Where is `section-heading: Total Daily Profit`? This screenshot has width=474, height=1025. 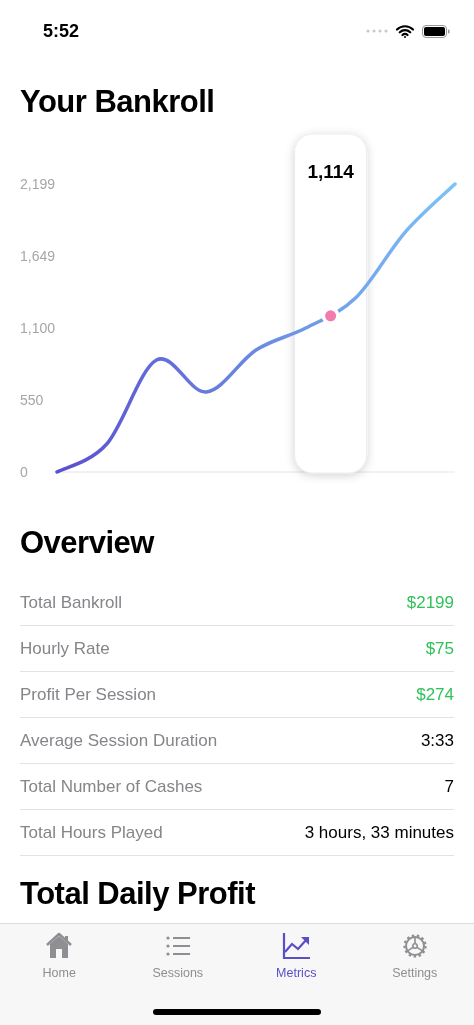
section-heading: Total Daily Profit is located at coordinates (138, 894).